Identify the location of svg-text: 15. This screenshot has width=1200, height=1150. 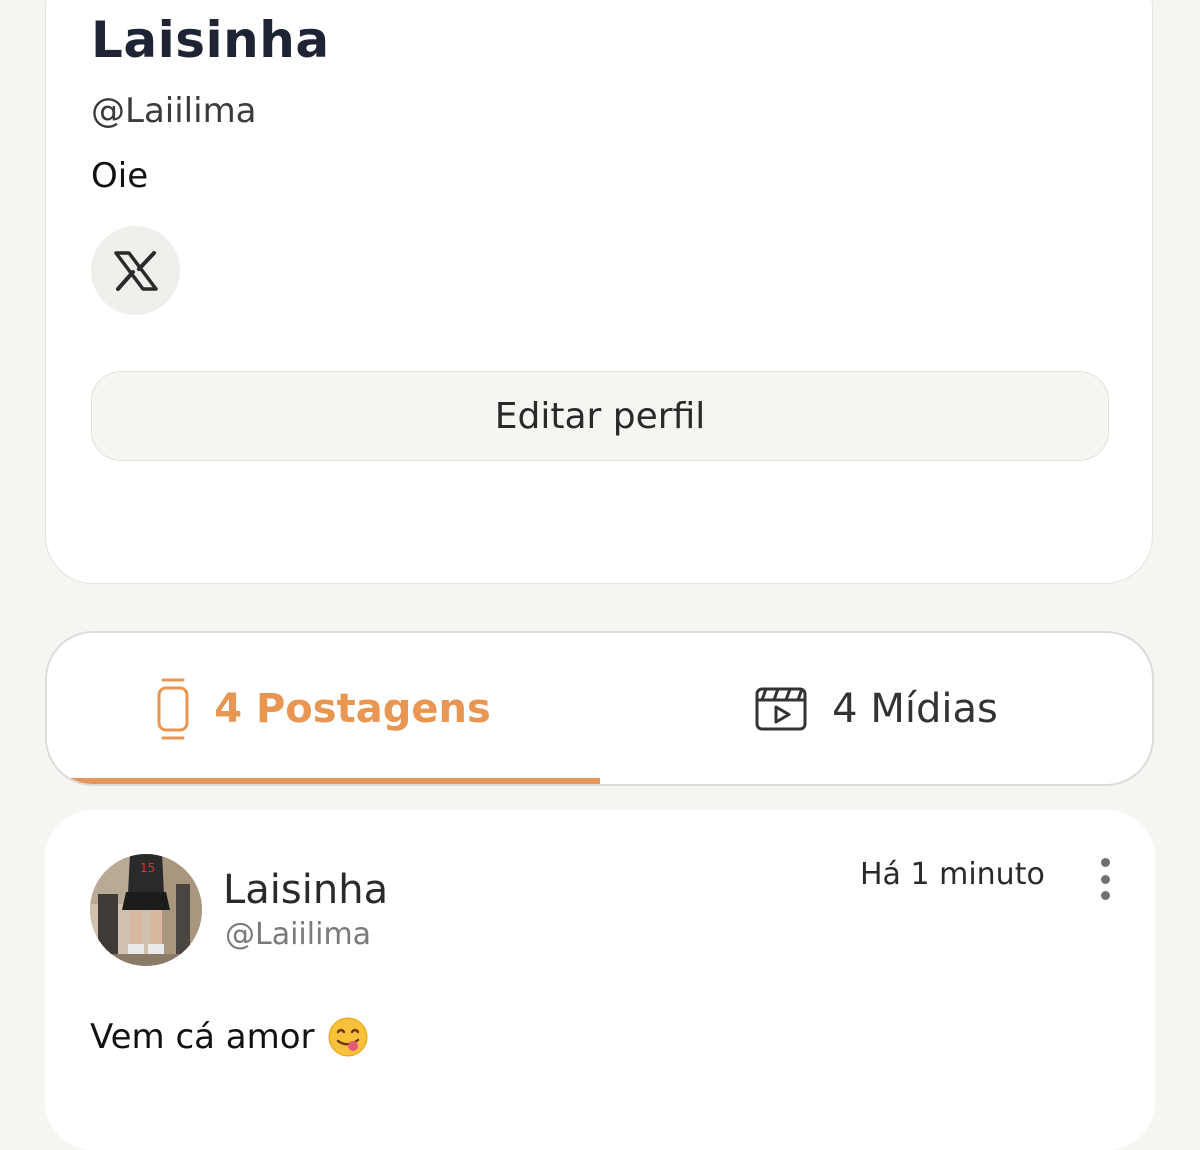
(147, 868).